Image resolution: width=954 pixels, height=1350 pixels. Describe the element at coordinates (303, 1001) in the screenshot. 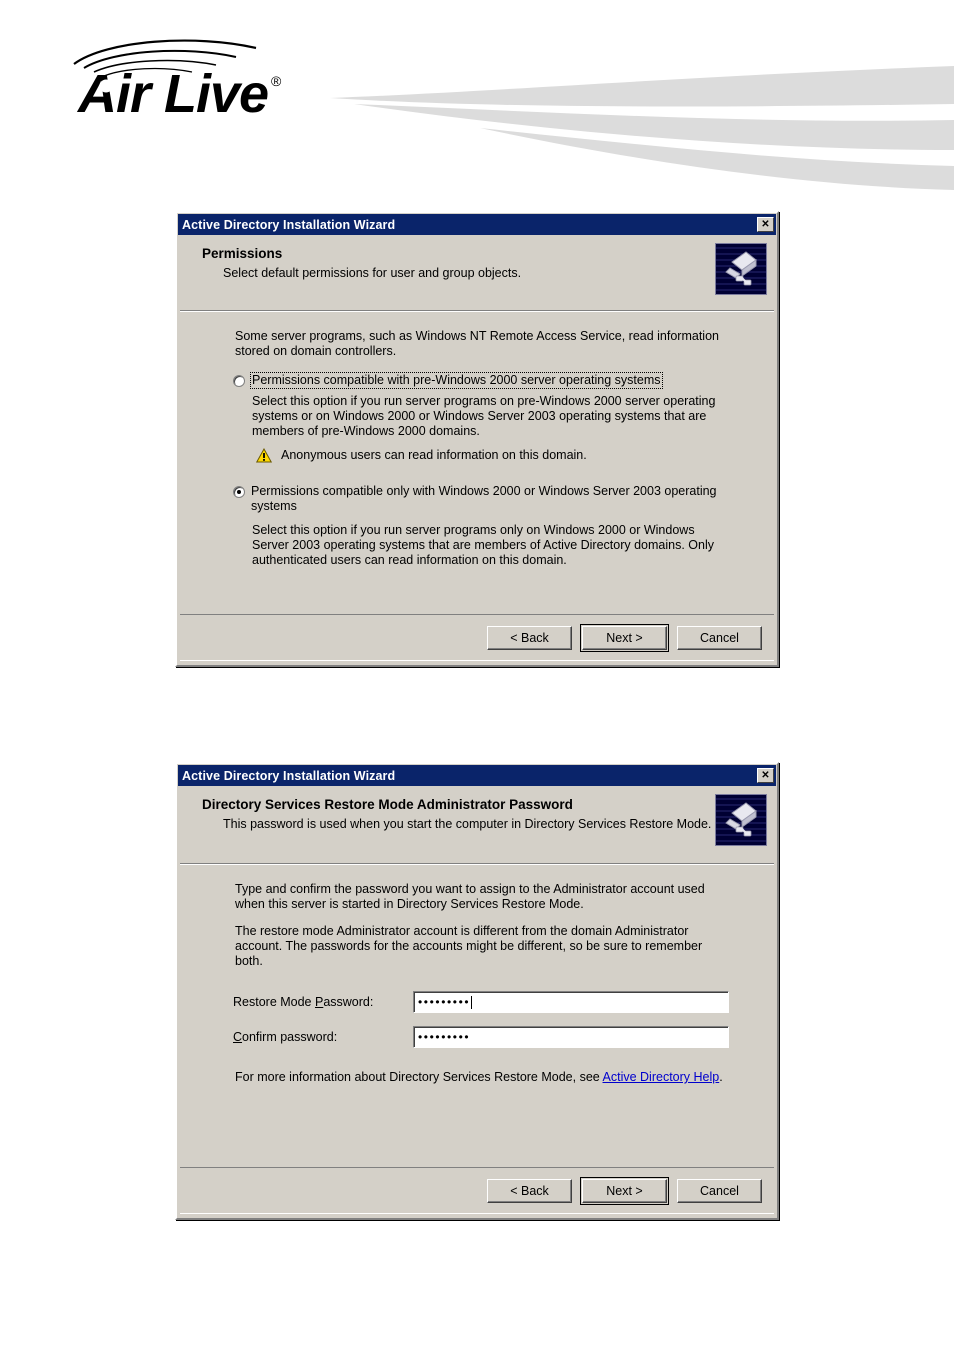

I see `restore-mode-password-label: Restore Mode Password:` at that location.